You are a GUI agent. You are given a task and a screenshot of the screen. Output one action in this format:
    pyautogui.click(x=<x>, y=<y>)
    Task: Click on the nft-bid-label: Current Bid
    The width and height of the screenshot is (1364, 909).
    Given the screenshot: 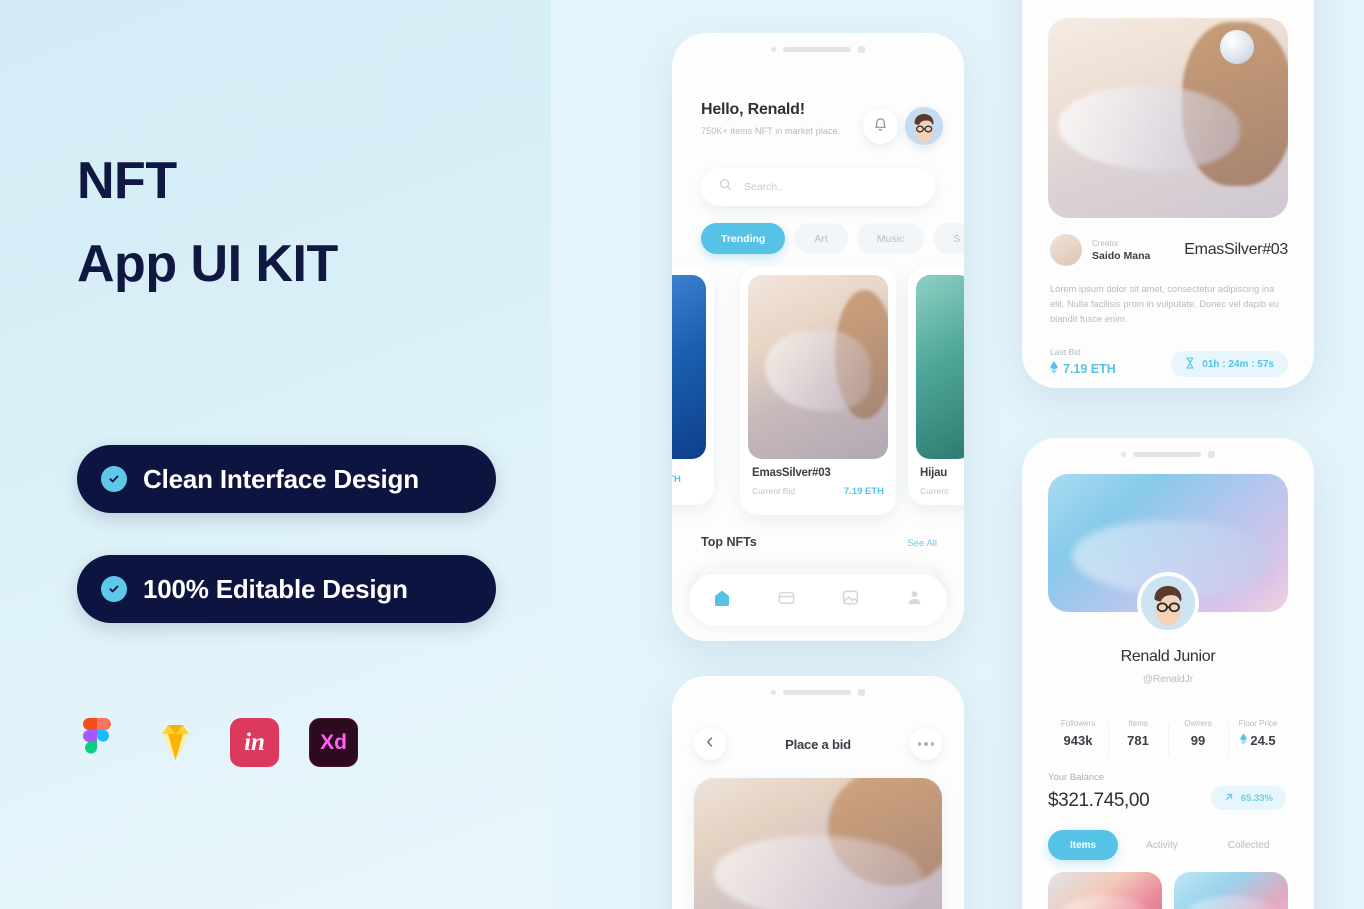 What is the action you would take?
    pyautogui.click(x=773, y=491)
    